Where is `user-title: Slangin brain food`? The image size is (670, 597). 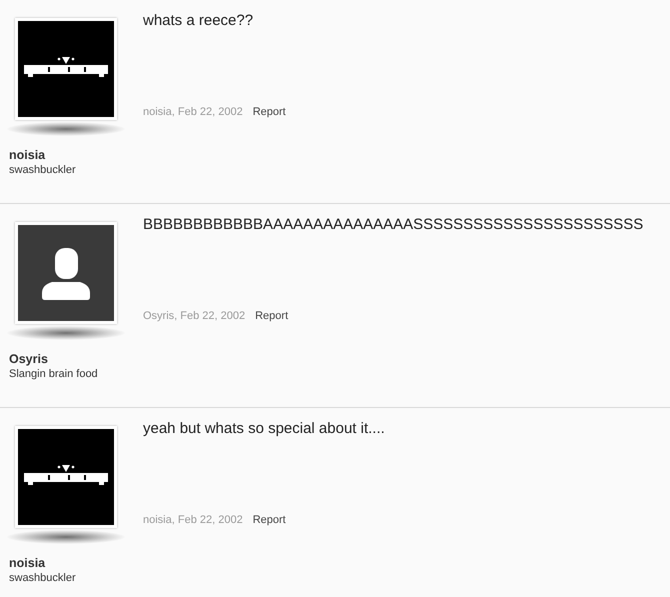
user-title: Slangin brain food is located at coordinates (54, 374).